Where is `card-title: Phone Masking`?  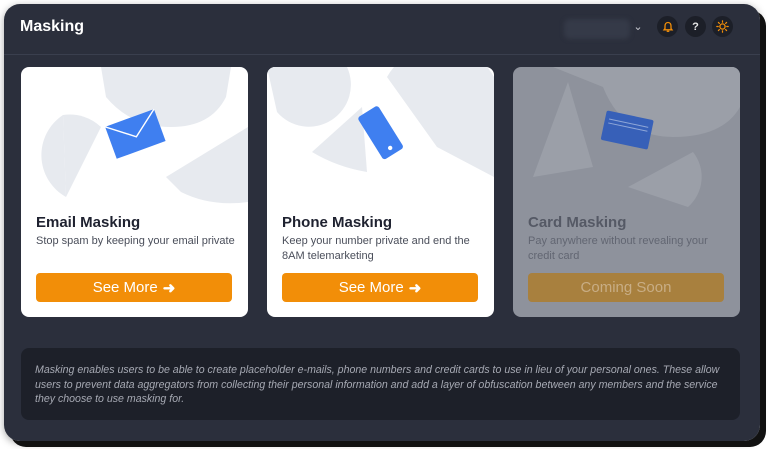
card-title: Phone Masking is located at coordinates (337, 222).